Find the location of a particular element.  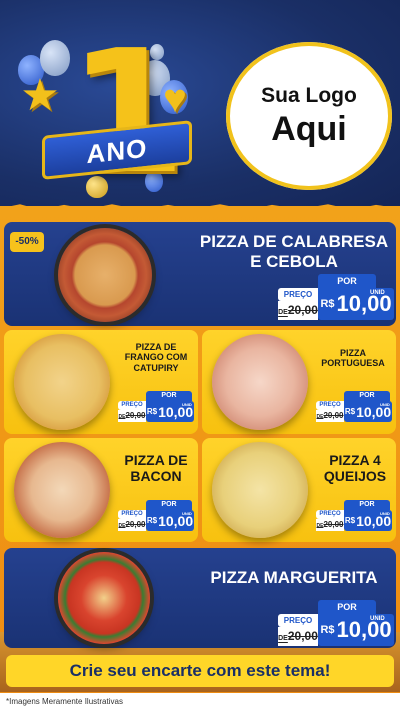

footer-disclaimer: *Imagens Meramente Ilustrativas is located at coordinates (200, 702).